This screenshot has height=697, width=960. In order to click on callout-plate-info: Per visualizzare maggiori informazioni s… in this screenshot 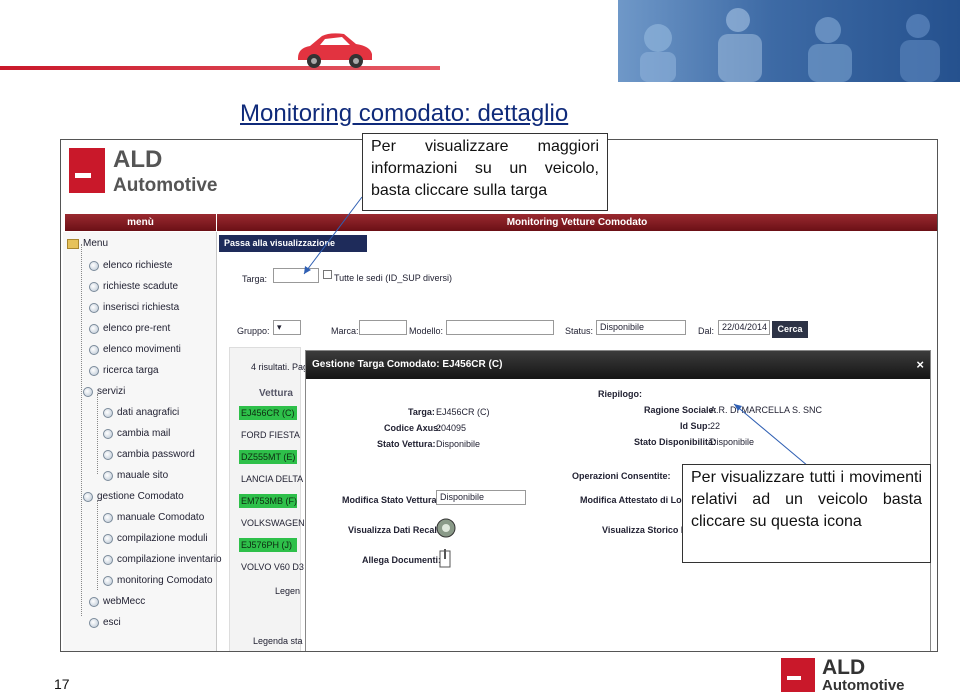, I will do `click(485, 172)`.